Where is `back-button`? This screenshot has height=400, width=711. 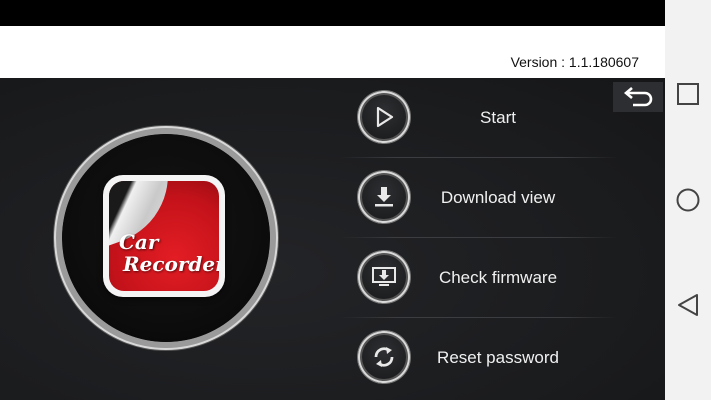
back-button is located at coordinates (638, 97).